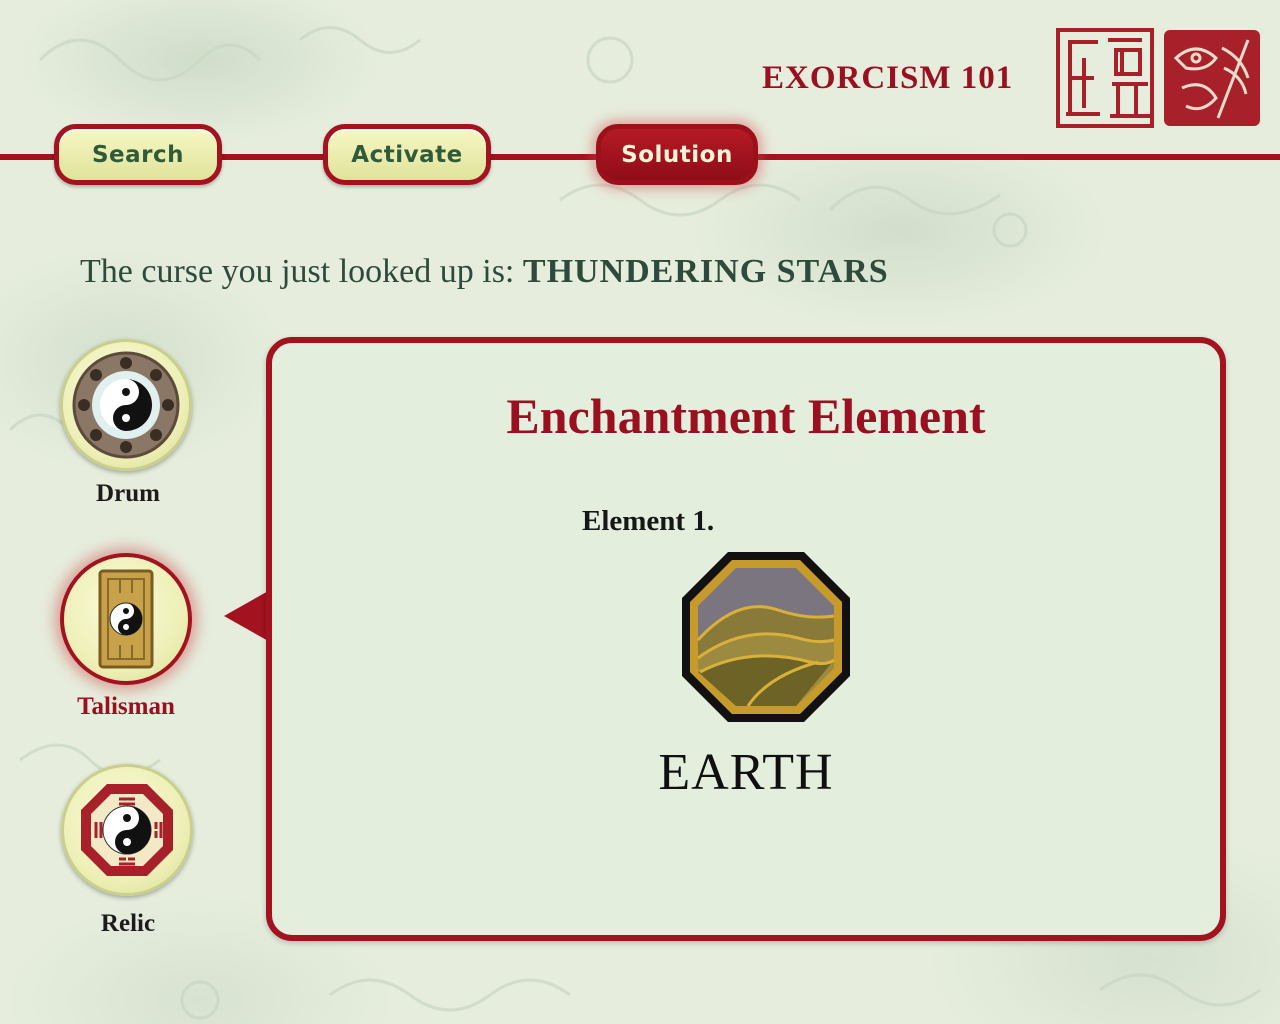 The image size is (1280, 1024). Describe the element at coordinates (128, 493) in the screenshot. I see `tool-label-drum: Drum` at that location.